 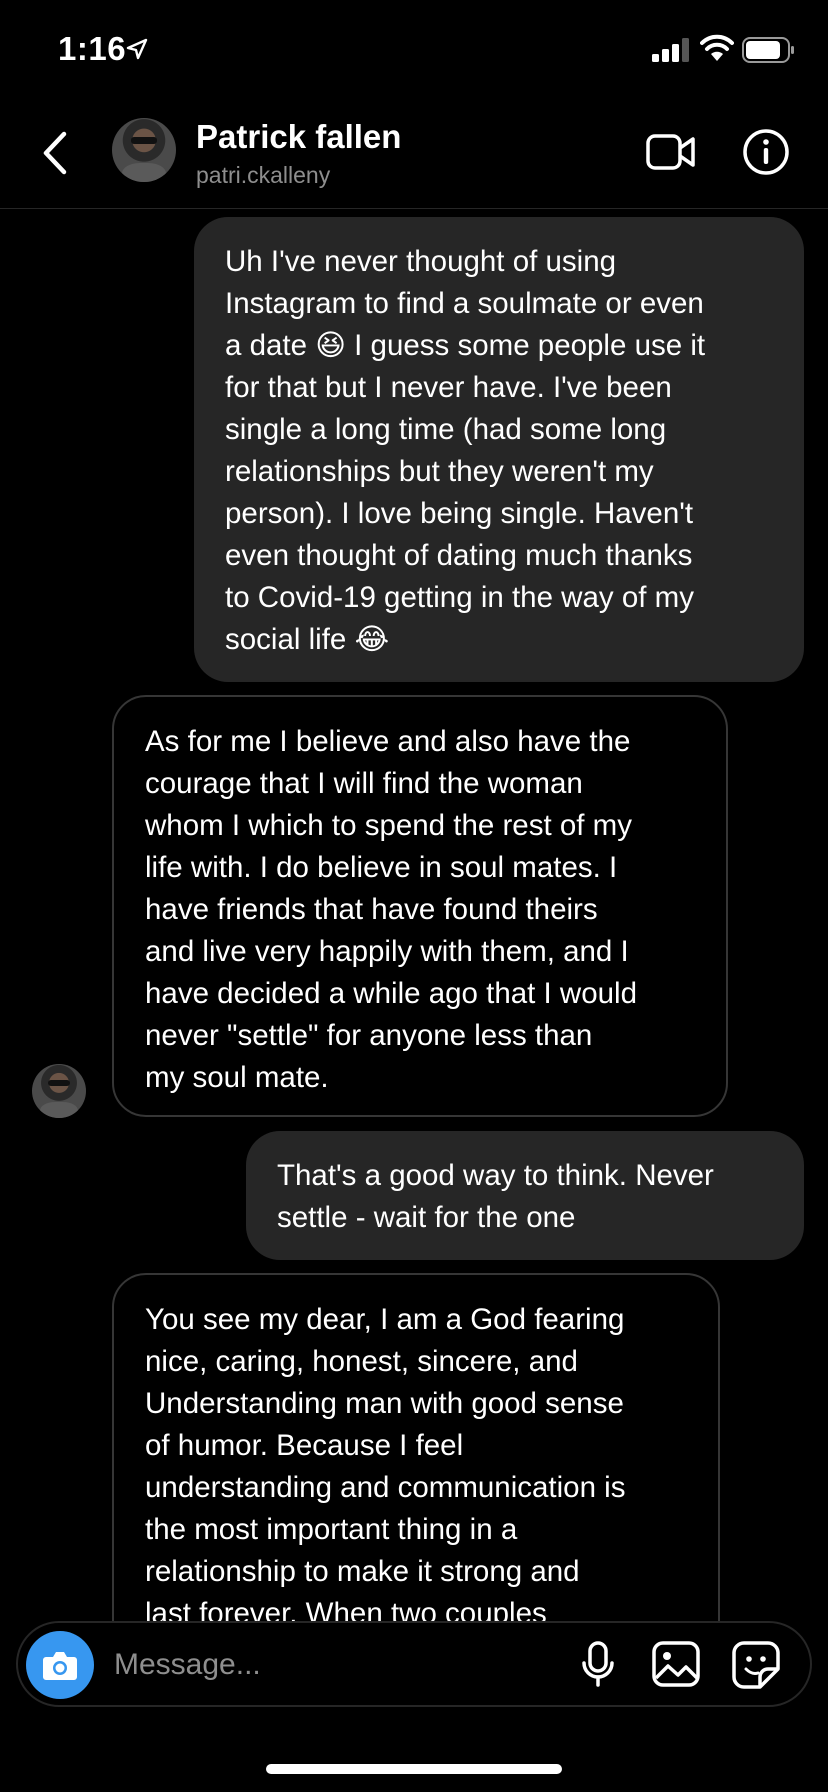 I want to click on wifi-icon, so click(x=717, y=47).